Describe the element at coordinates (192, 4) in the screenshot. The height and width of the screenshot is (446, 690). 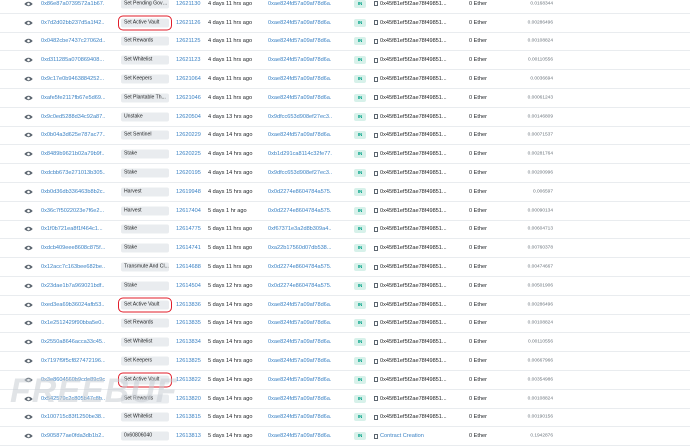
I see `block-link: 12621130` at that location.